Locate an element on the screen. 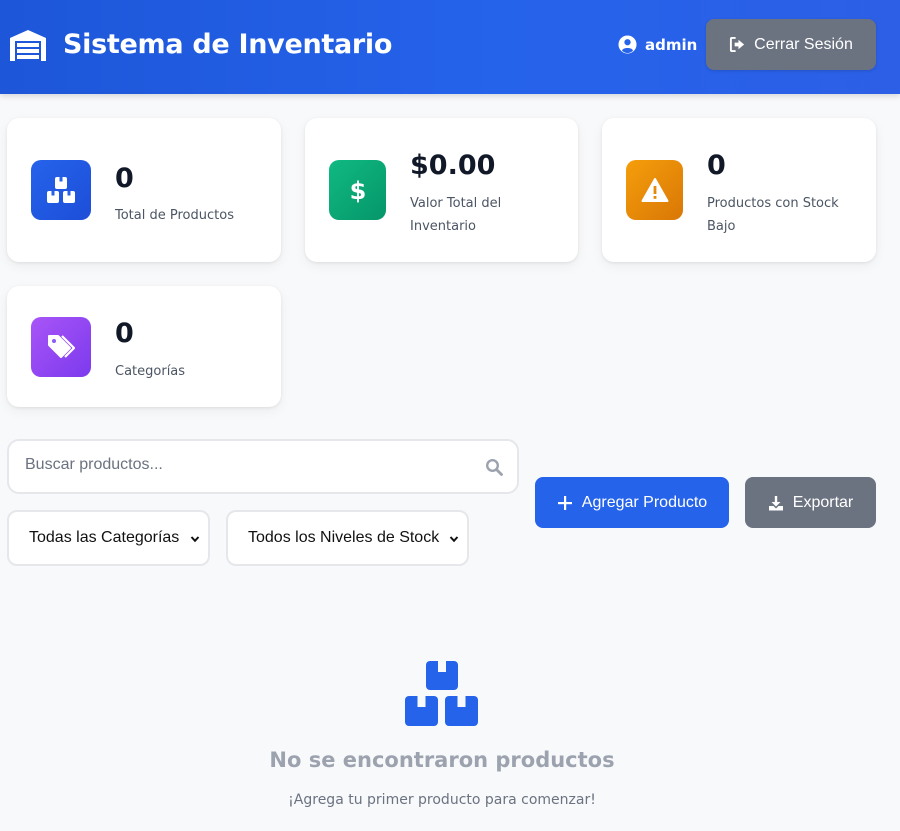 The image size is (900, 831). logout-label: Cerrar Sesión is located at coordinates (803, 44).